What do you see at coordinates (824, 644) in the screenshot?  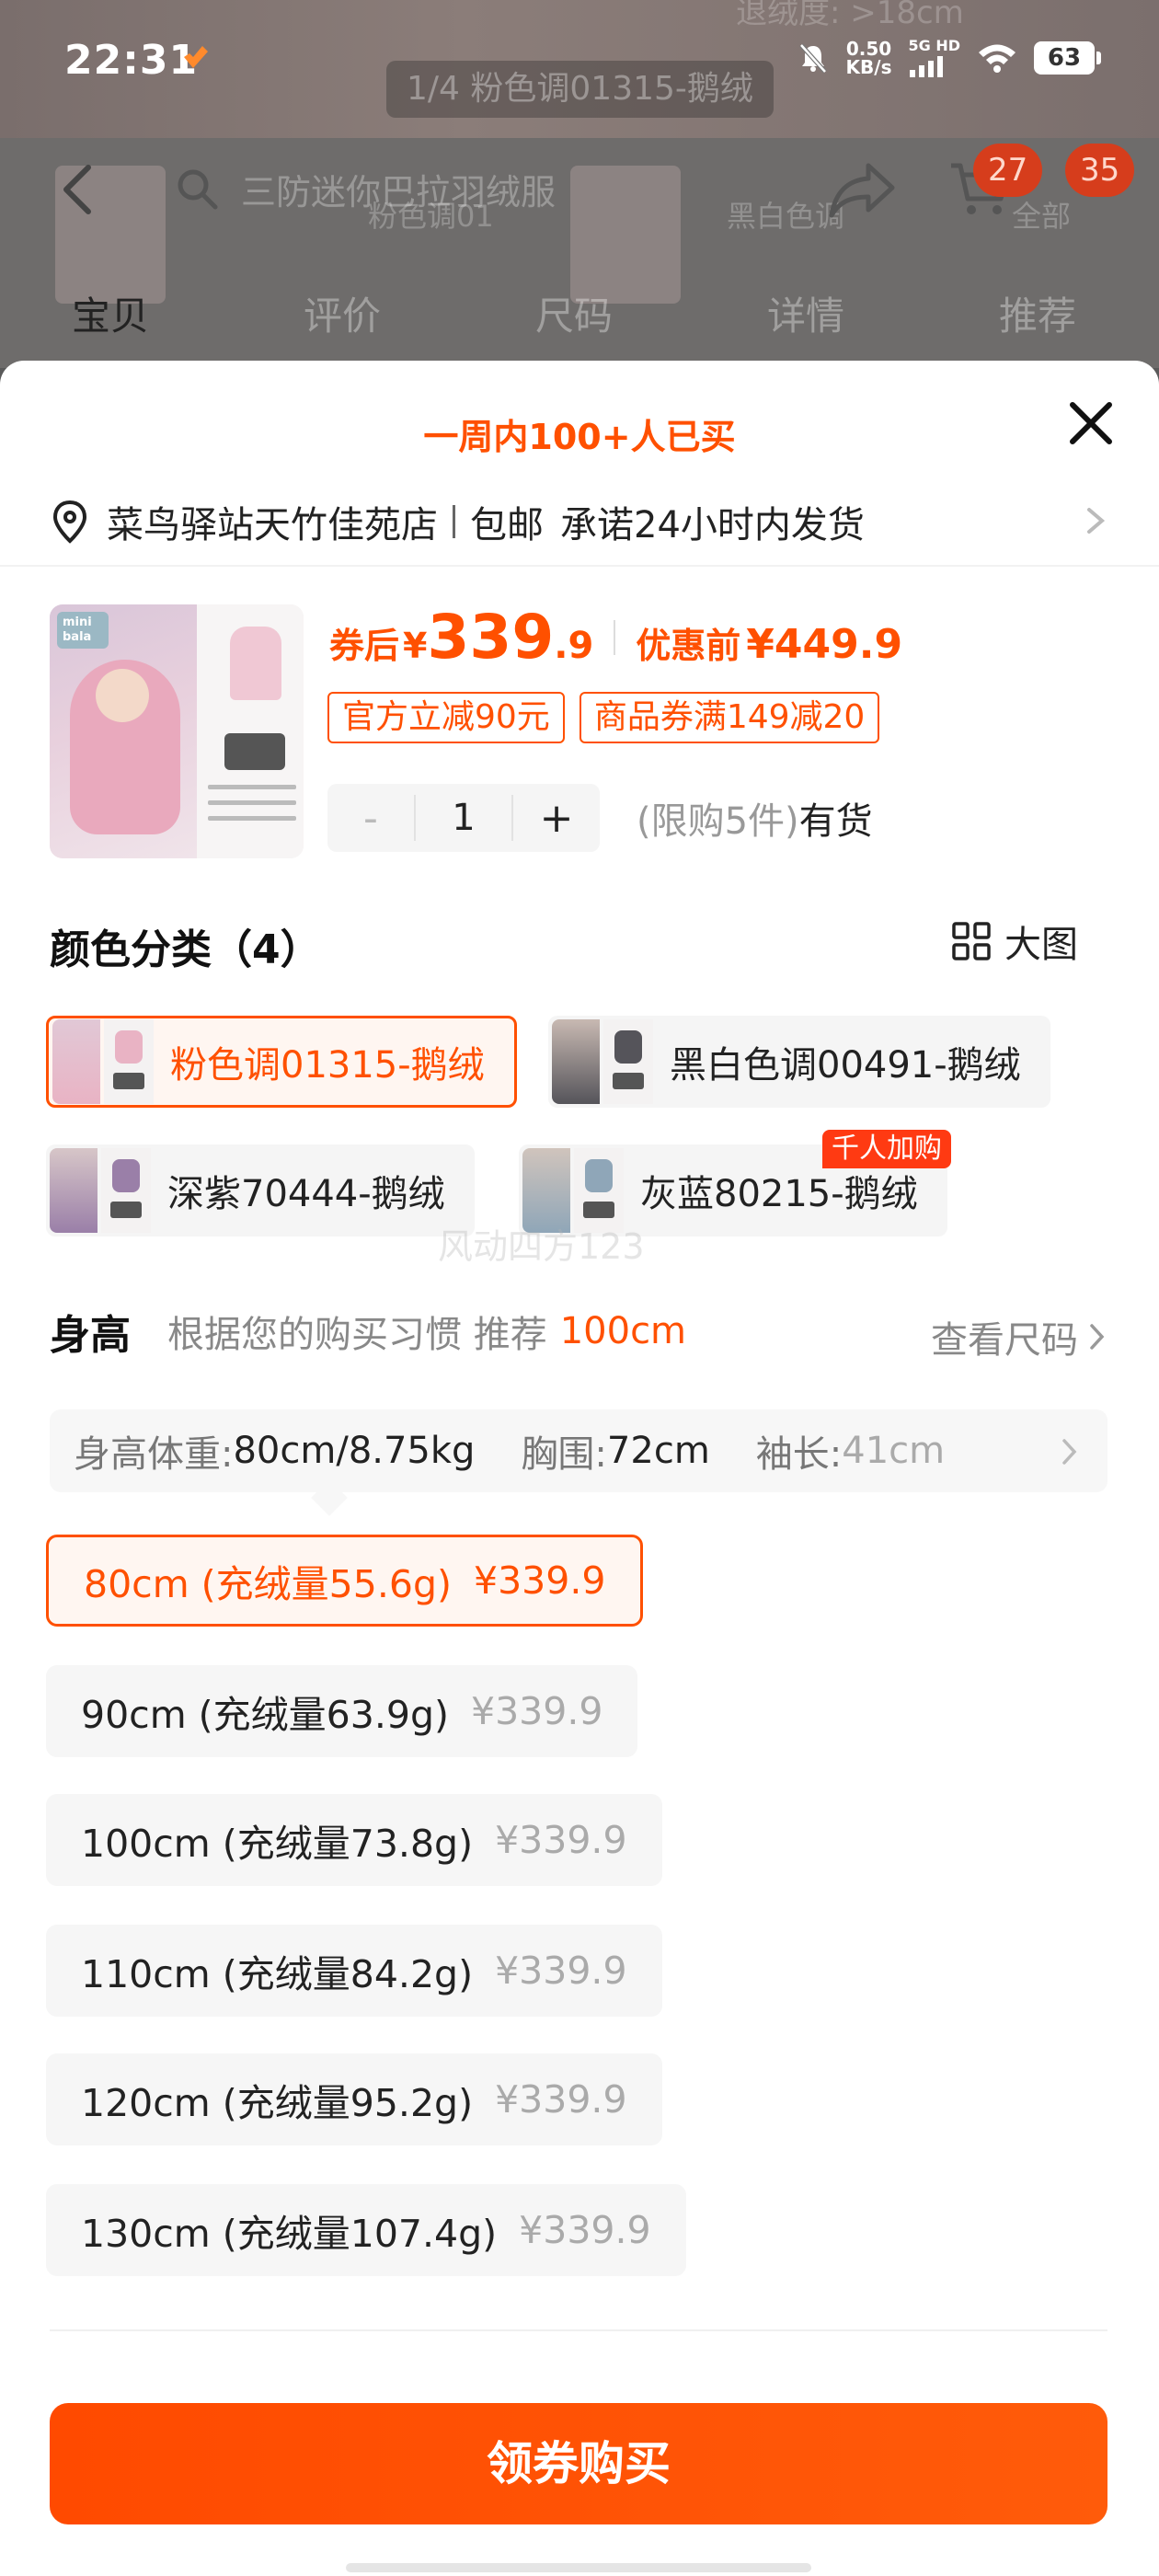 I see `original-price: ¥449.9` at bounding box center [824, 644].